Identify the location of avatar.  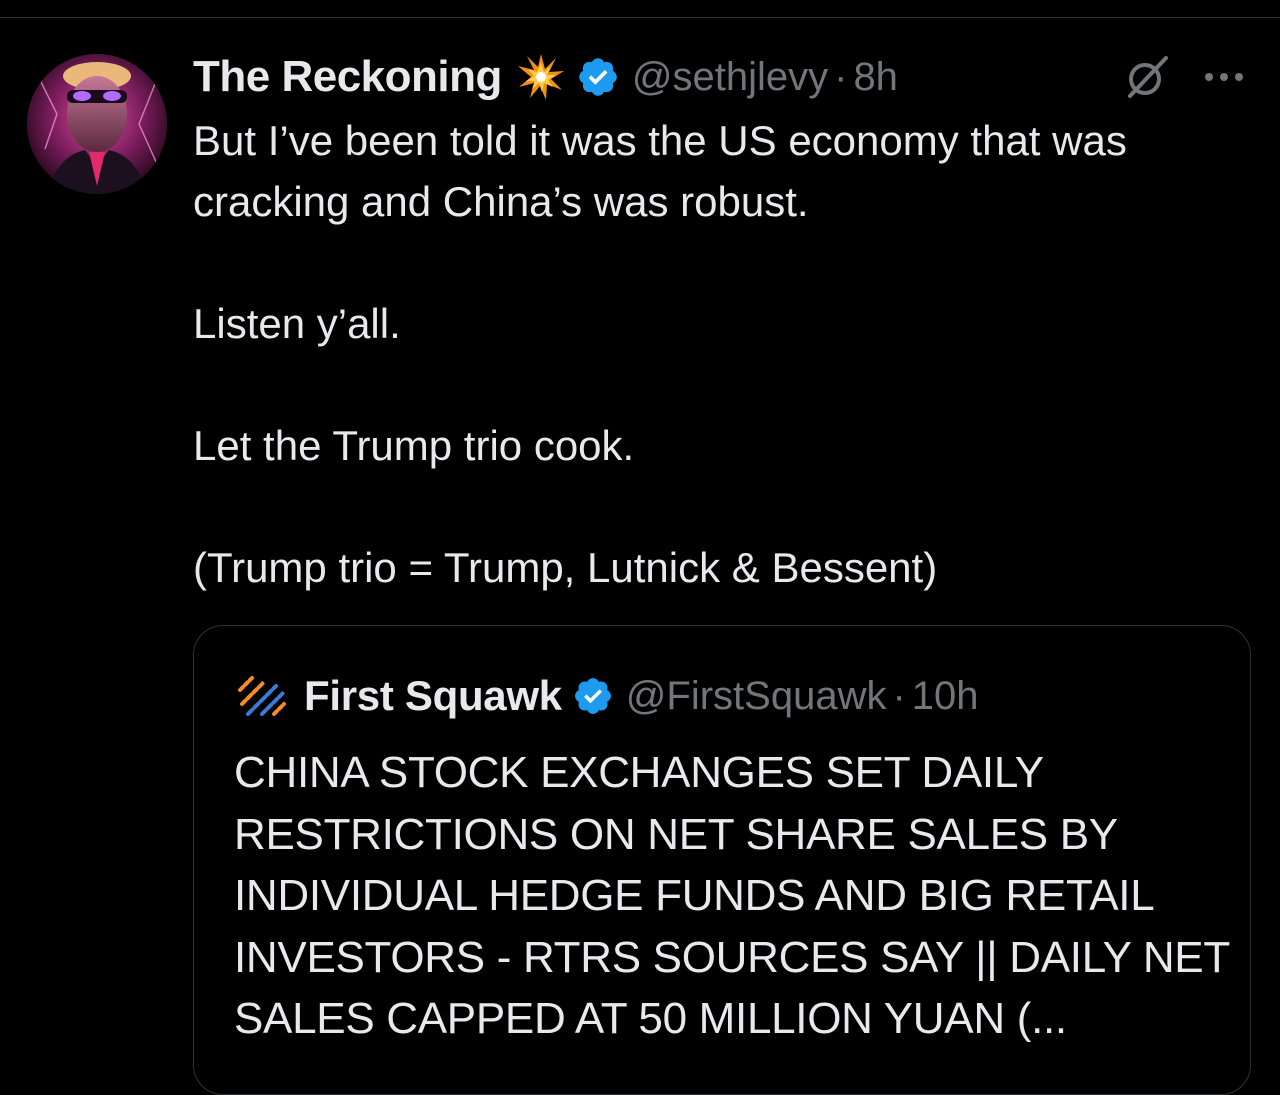
(97, 124).